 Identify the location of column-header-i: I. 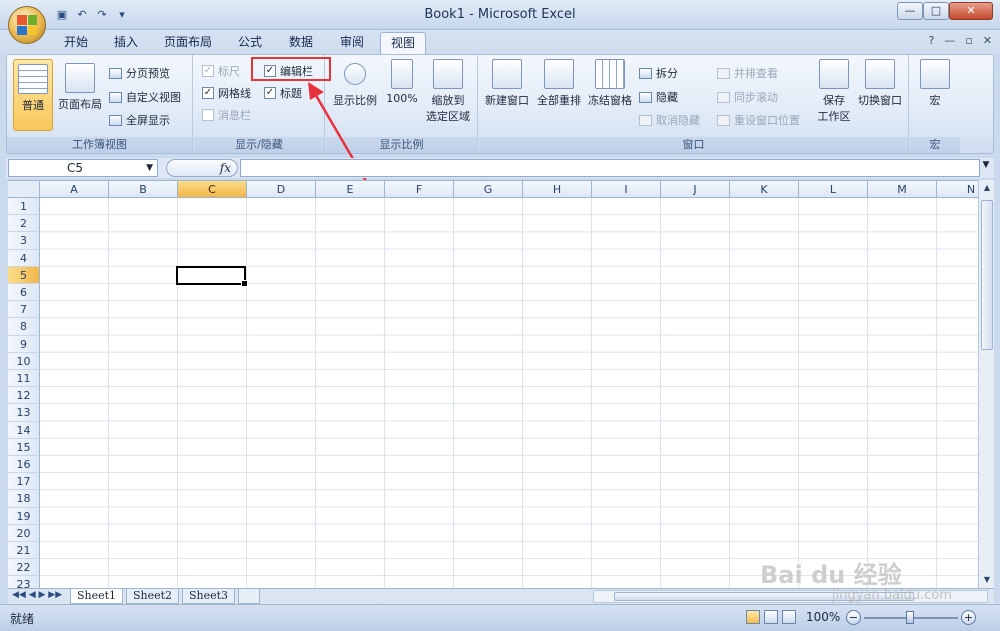
(626, 189).